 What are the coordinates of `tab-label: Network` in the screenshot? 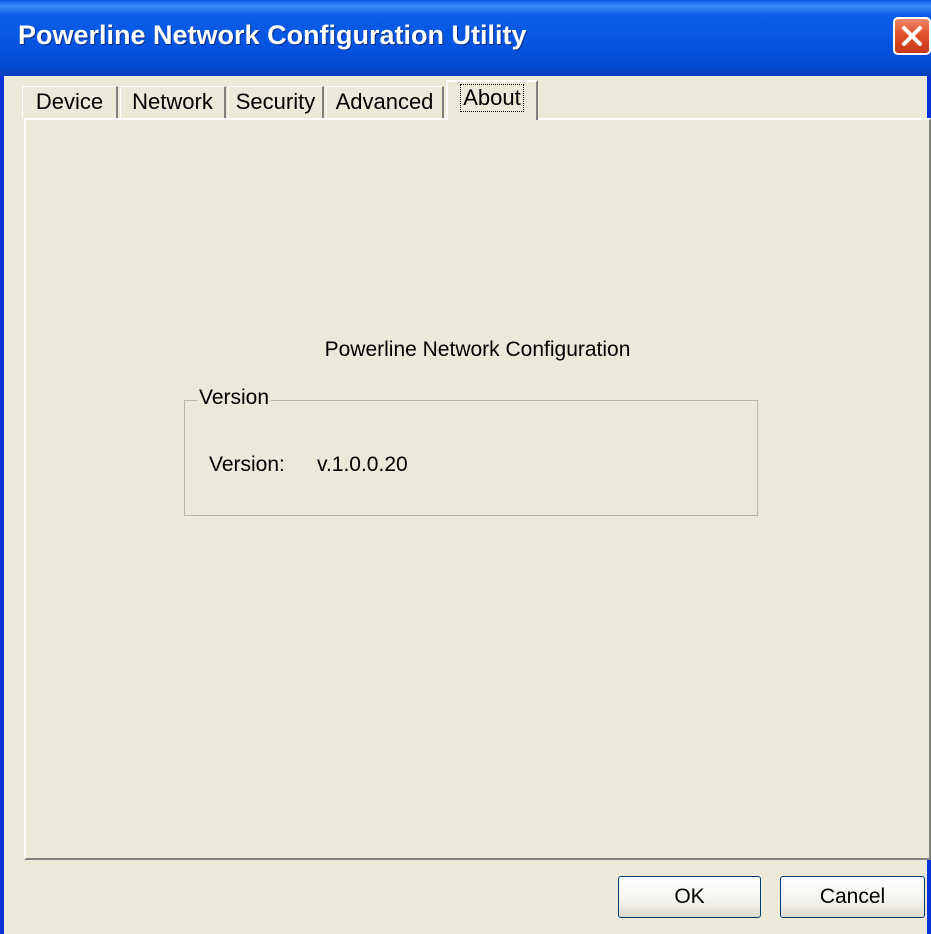 It's located at (172, 101).